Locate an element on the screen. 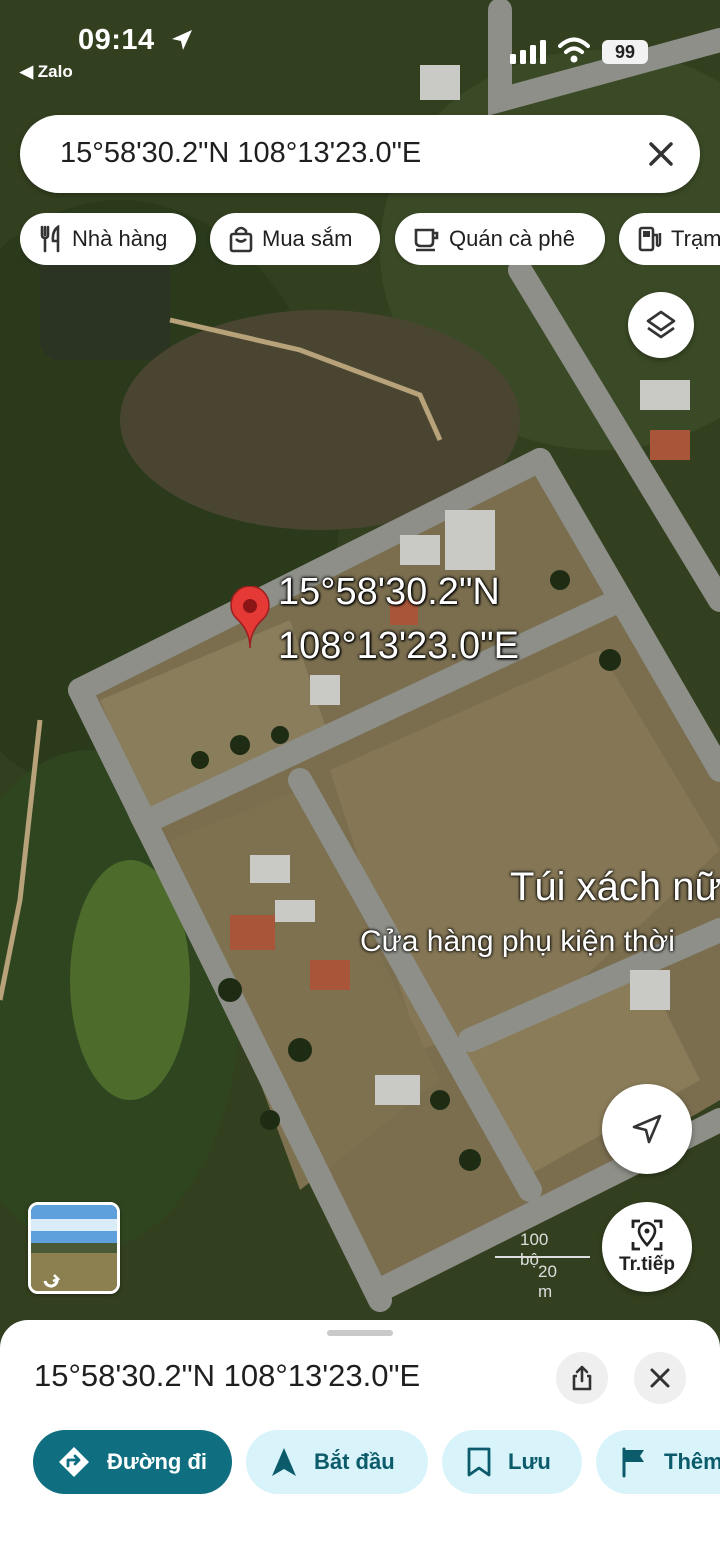 The width and height of the screenshot is (720, 1564). chip-cafes: Quán cà phê is located at coordinates (500, 239).